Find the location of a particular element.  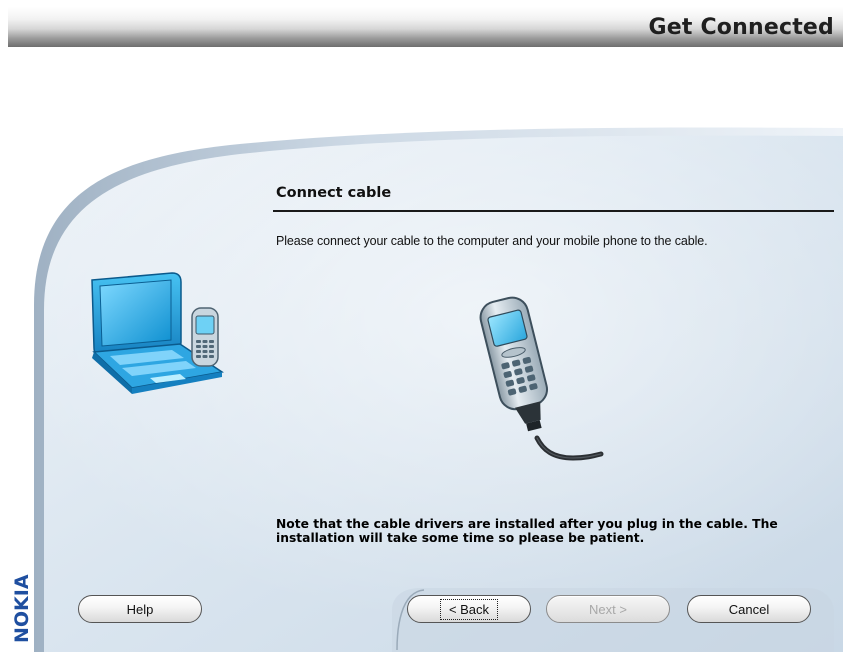

nokia-logo: NOKIA is located at coordinates (21, 605).